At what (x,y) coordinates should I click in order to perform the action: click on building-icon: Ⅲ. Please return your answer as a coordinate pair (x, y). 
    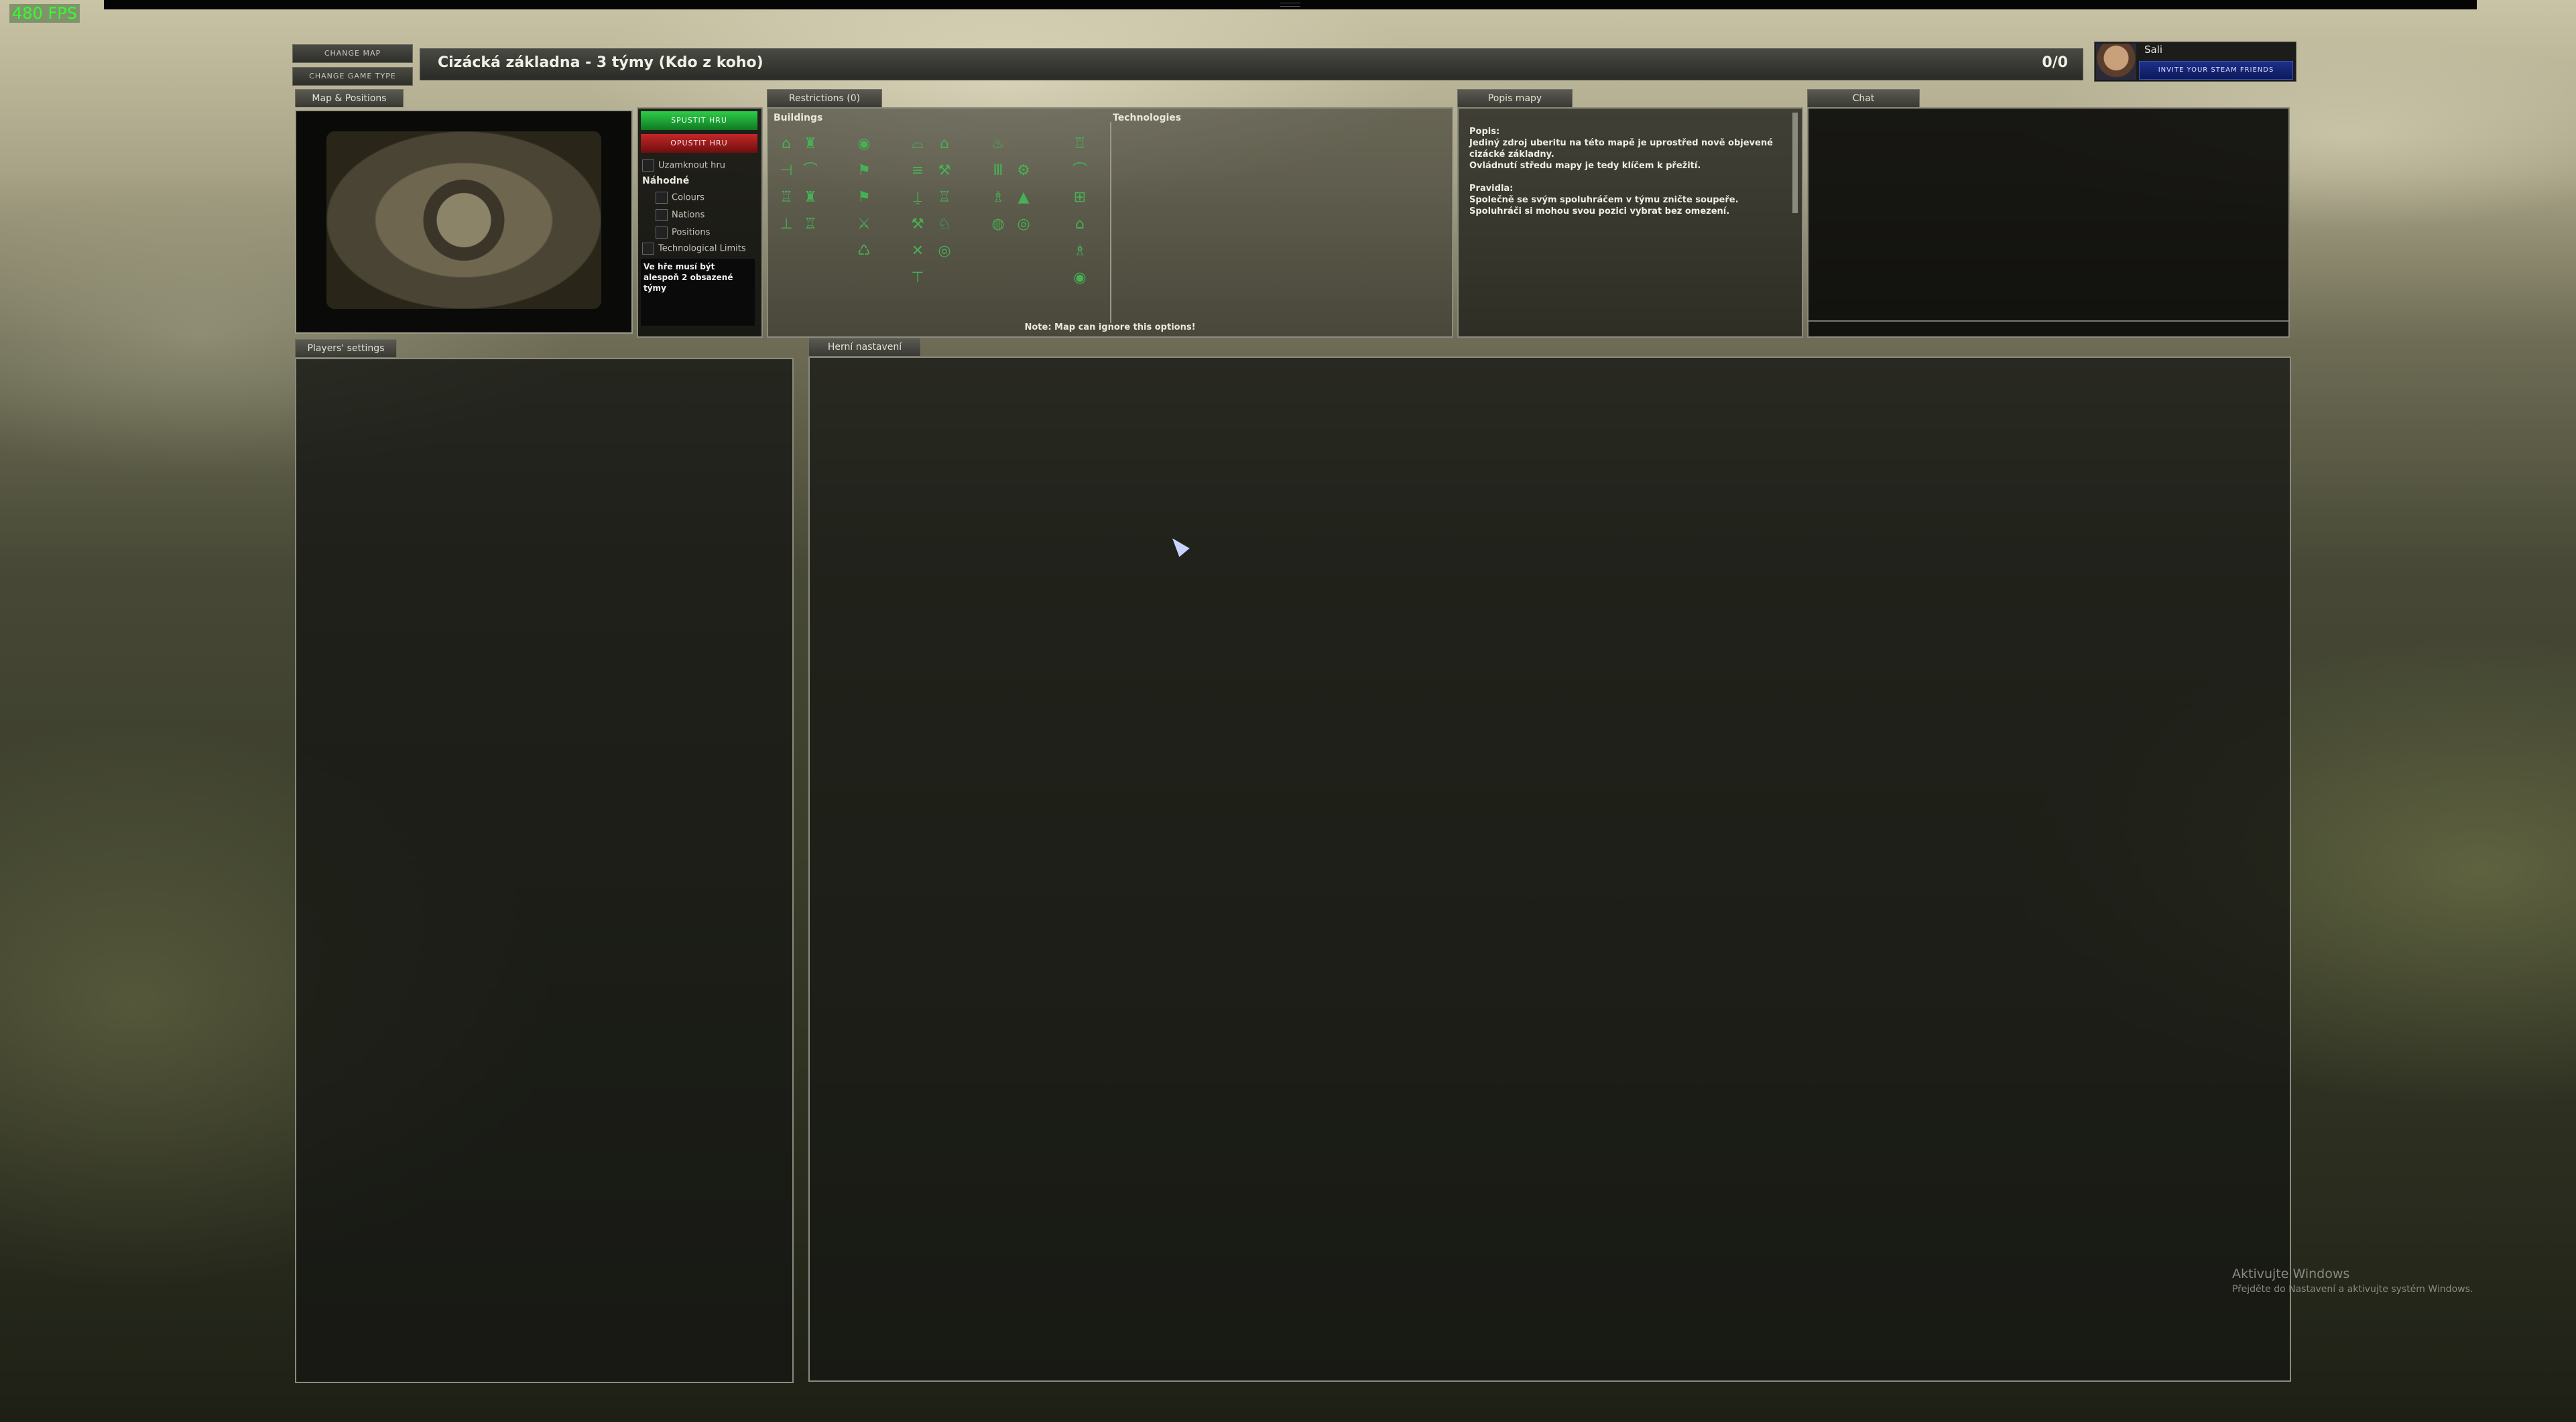
    Looking at the image, I should click on (998, 171).